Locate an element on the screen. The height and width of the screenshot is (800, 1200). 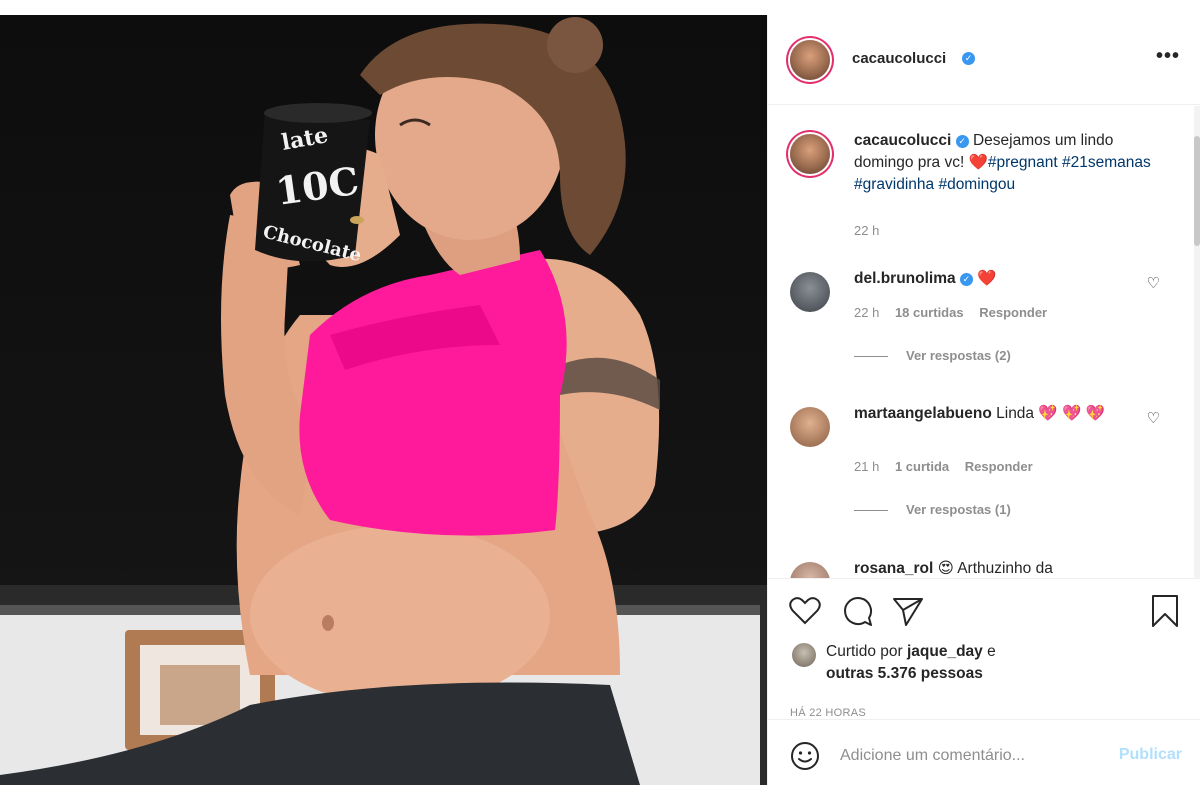
comment-username: martaangelabueno is located at coordinates (923, 413).